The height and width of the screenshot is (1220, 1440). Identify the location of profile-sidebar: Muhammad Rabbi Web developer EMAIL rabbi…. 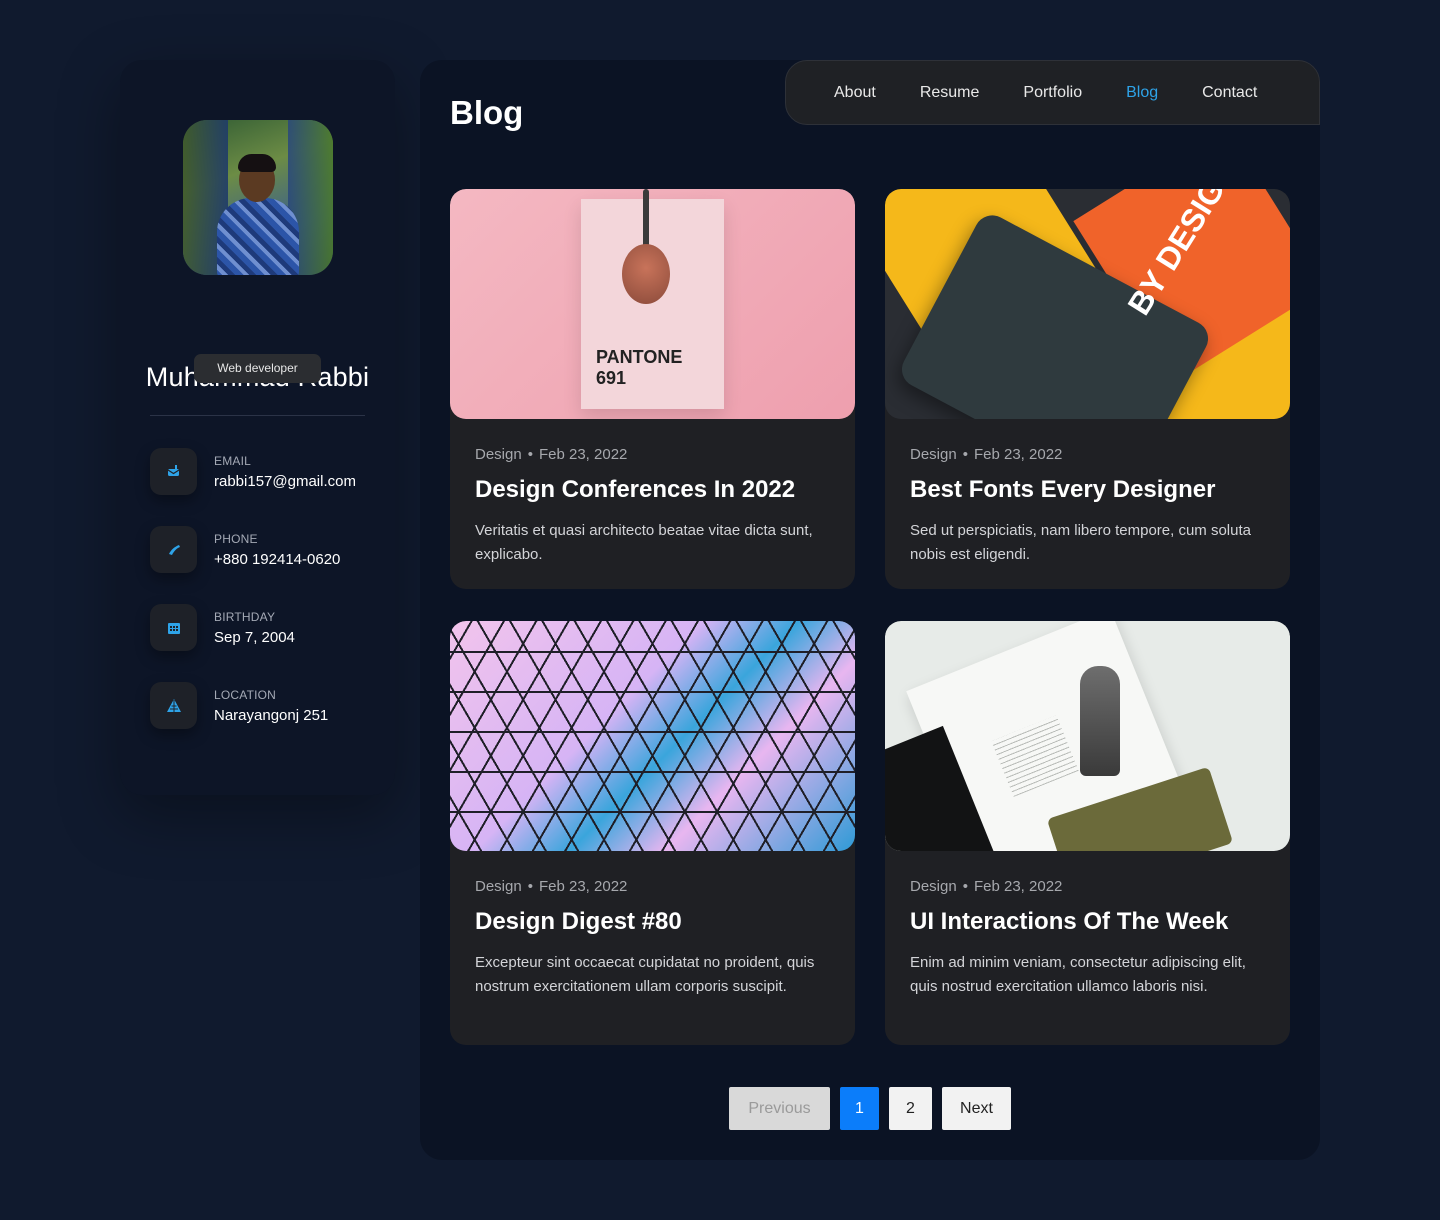
(257, 427).